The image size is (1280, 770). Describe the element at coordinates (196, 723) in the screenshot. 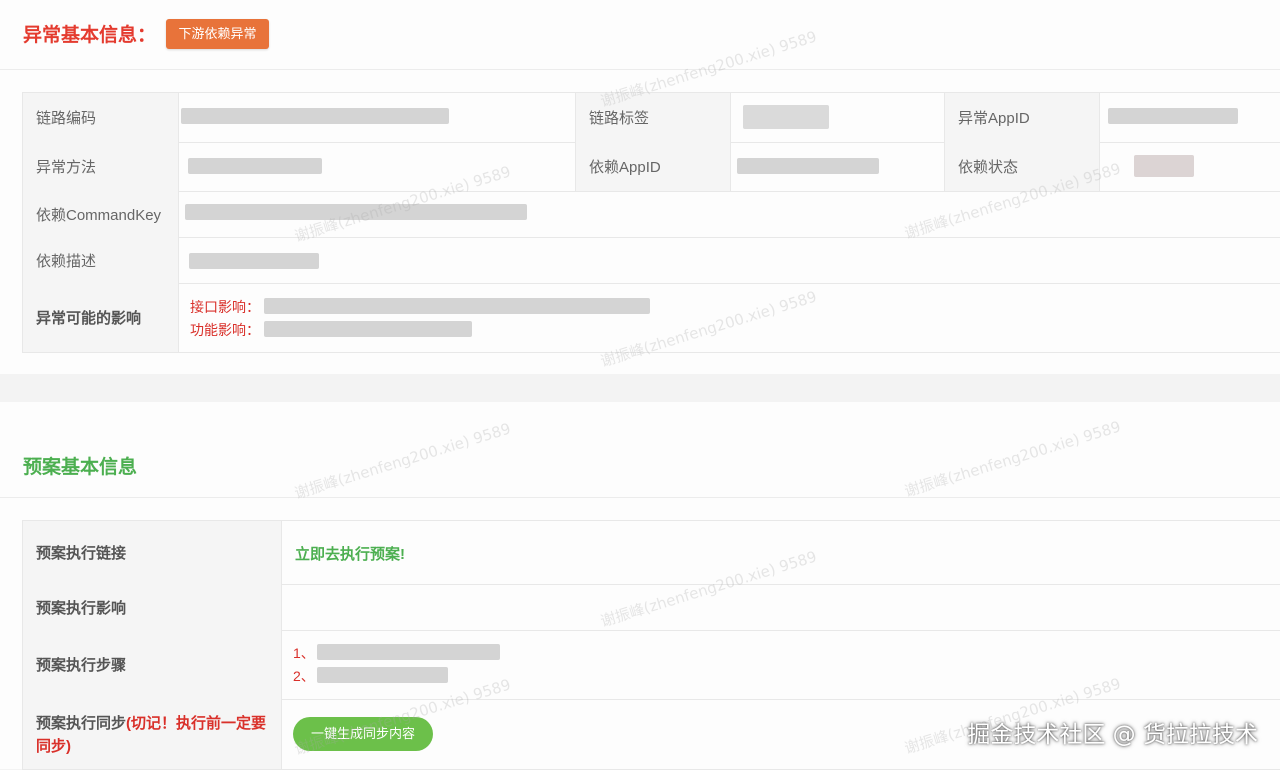

I see `exec-sync-warning: (切记！执行前一定要` at that location.